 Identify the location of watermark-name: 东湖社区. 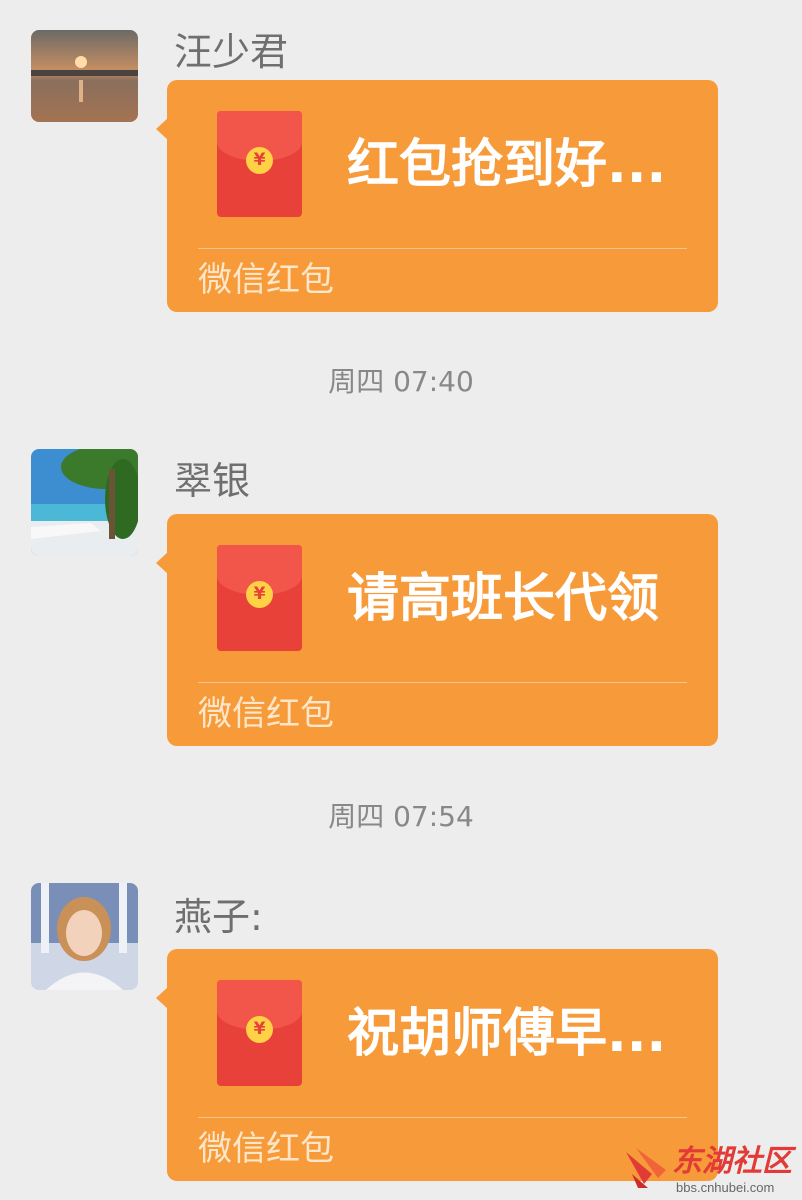
(732, 1161).